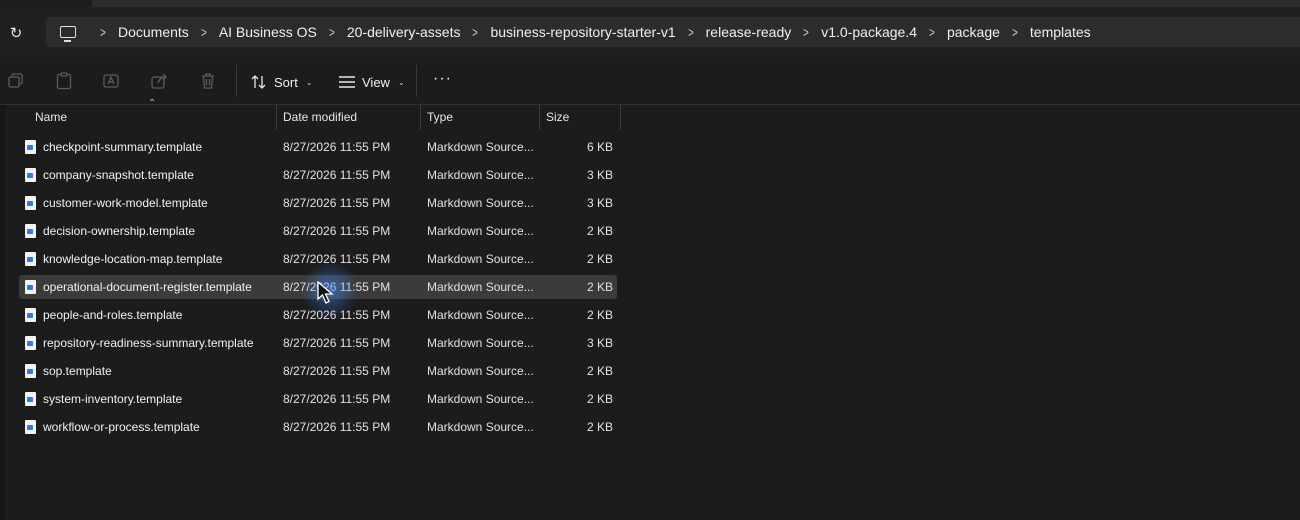  What do you see at coordinates (749, 32) in the screenshot?
I see `breadcrumb-item: release-ready` at bounding box center [749, 32].